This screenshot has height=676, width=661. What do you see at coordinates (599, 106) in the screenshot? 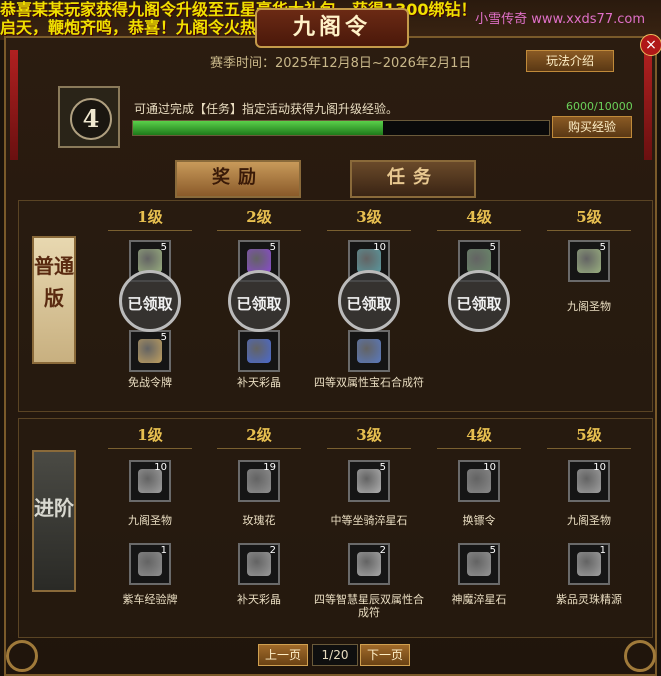
I see `exp-progress-text: 6000/10000` at bounding box center [599, 106].